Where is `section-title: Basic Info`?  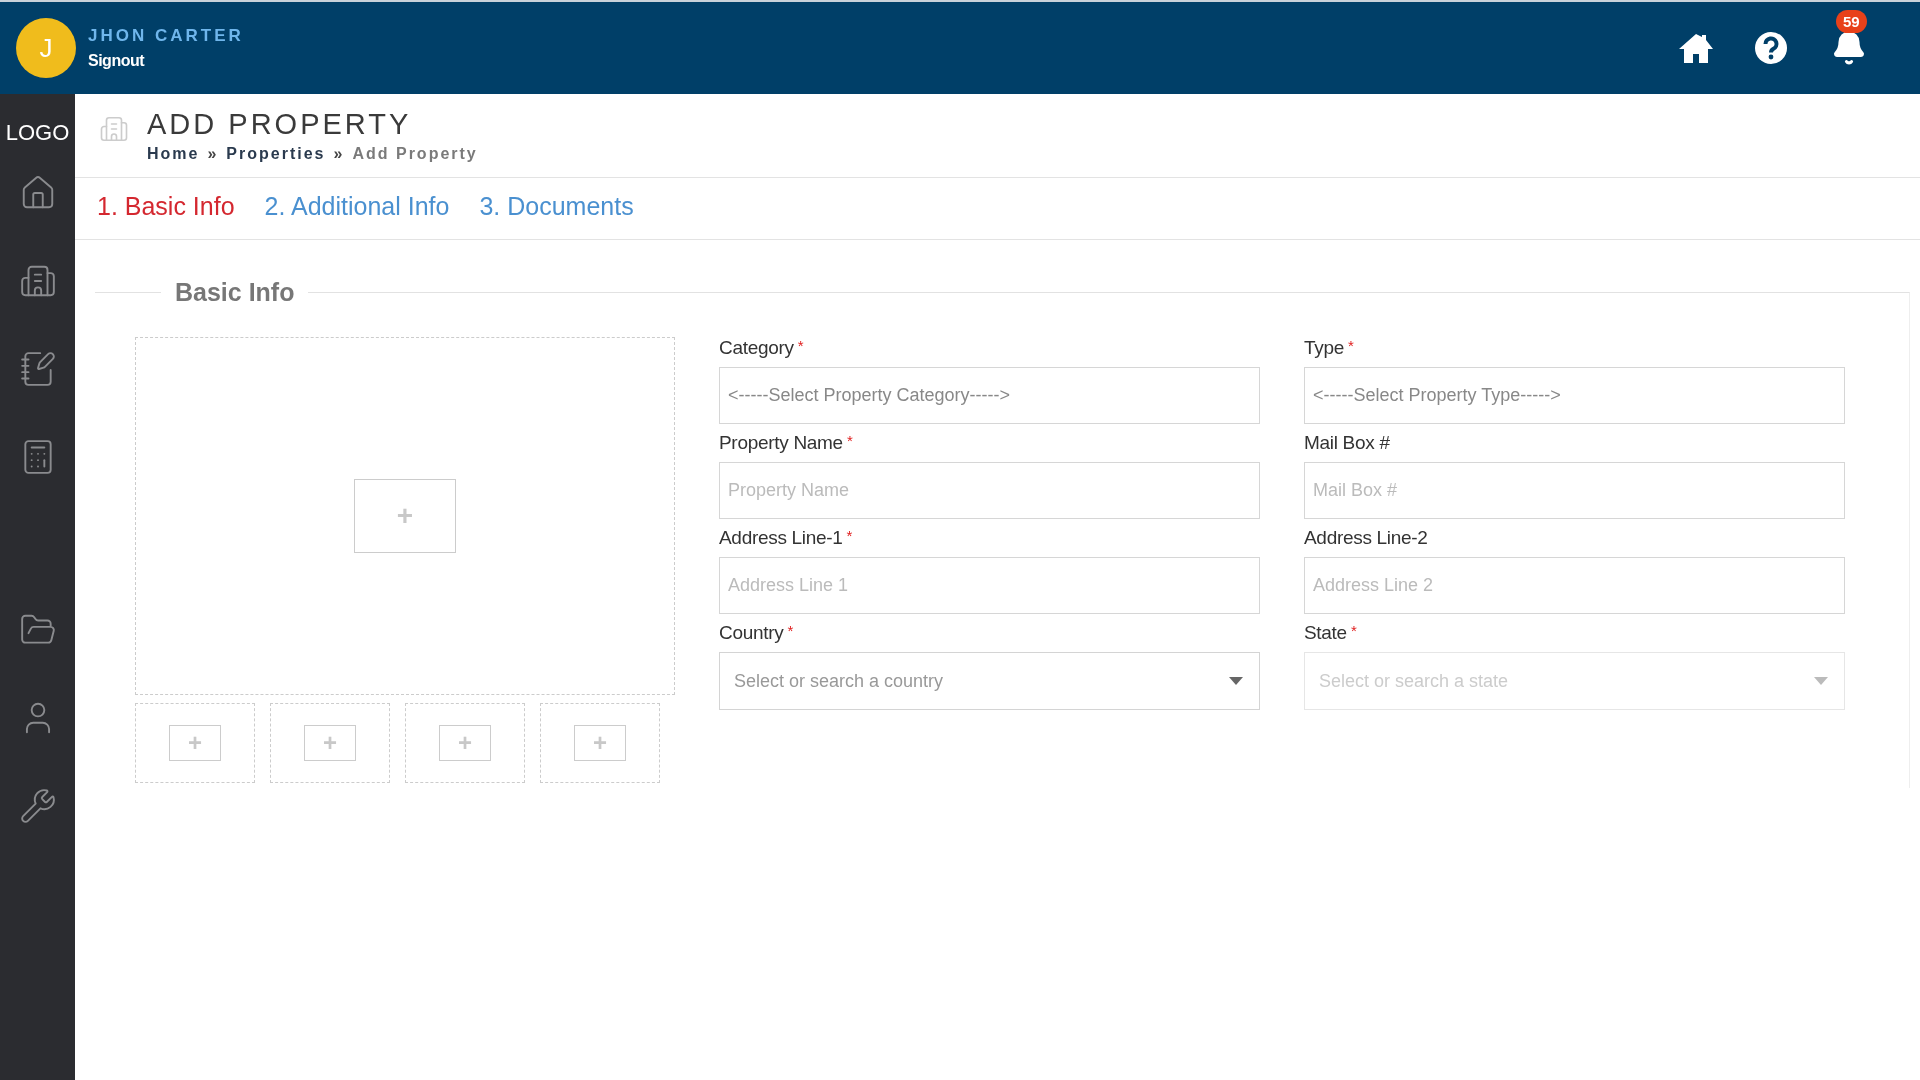 section-title: Basic Info is located at coordinates (235, 292).